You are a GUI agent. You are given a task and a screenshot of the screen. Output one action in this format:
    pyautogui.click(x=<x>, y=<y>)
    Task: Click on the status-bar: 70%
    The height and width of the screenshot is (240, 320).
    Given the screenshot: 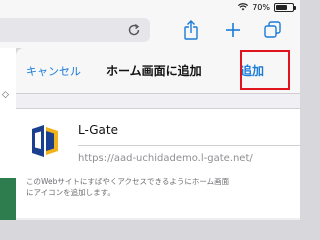 What is the action you would take?
    pyautogui.click(x=150, y=7)
    